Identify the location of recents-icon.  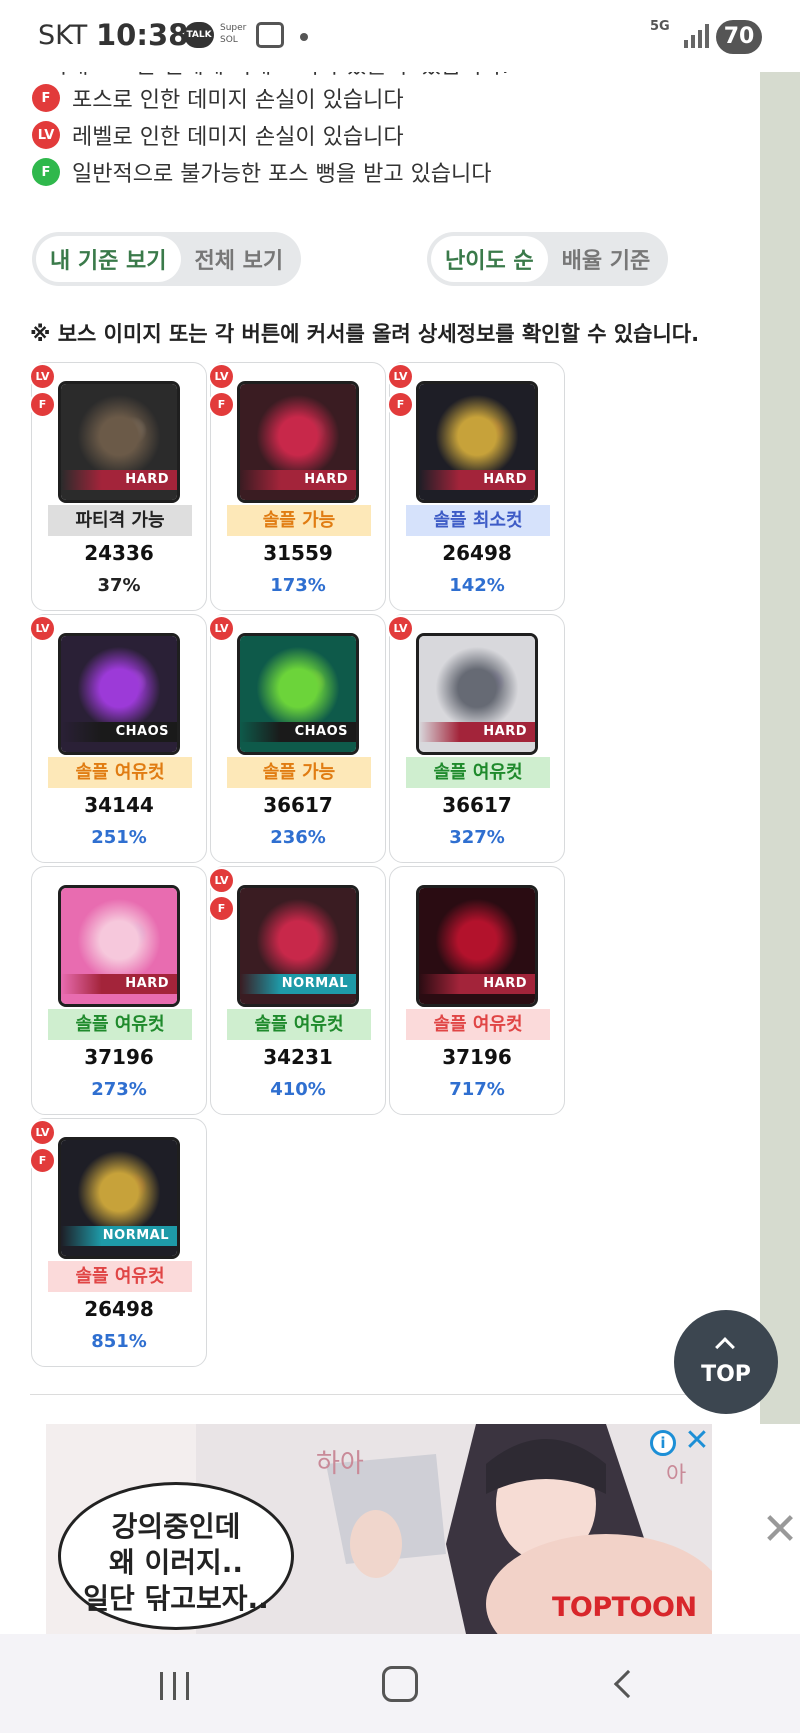
(176, 1686).